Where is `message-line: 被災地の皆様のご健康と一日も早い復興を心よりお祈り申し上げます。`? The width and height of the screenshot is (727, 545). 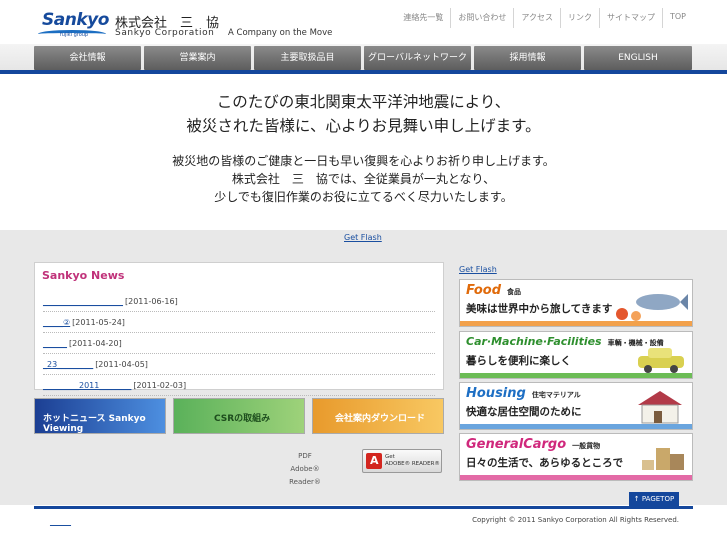 message-line: 被災地の皆様のご健康と一日も早い復興を心よりお祈り申し上げます。 is located at coordinates (363, 161).